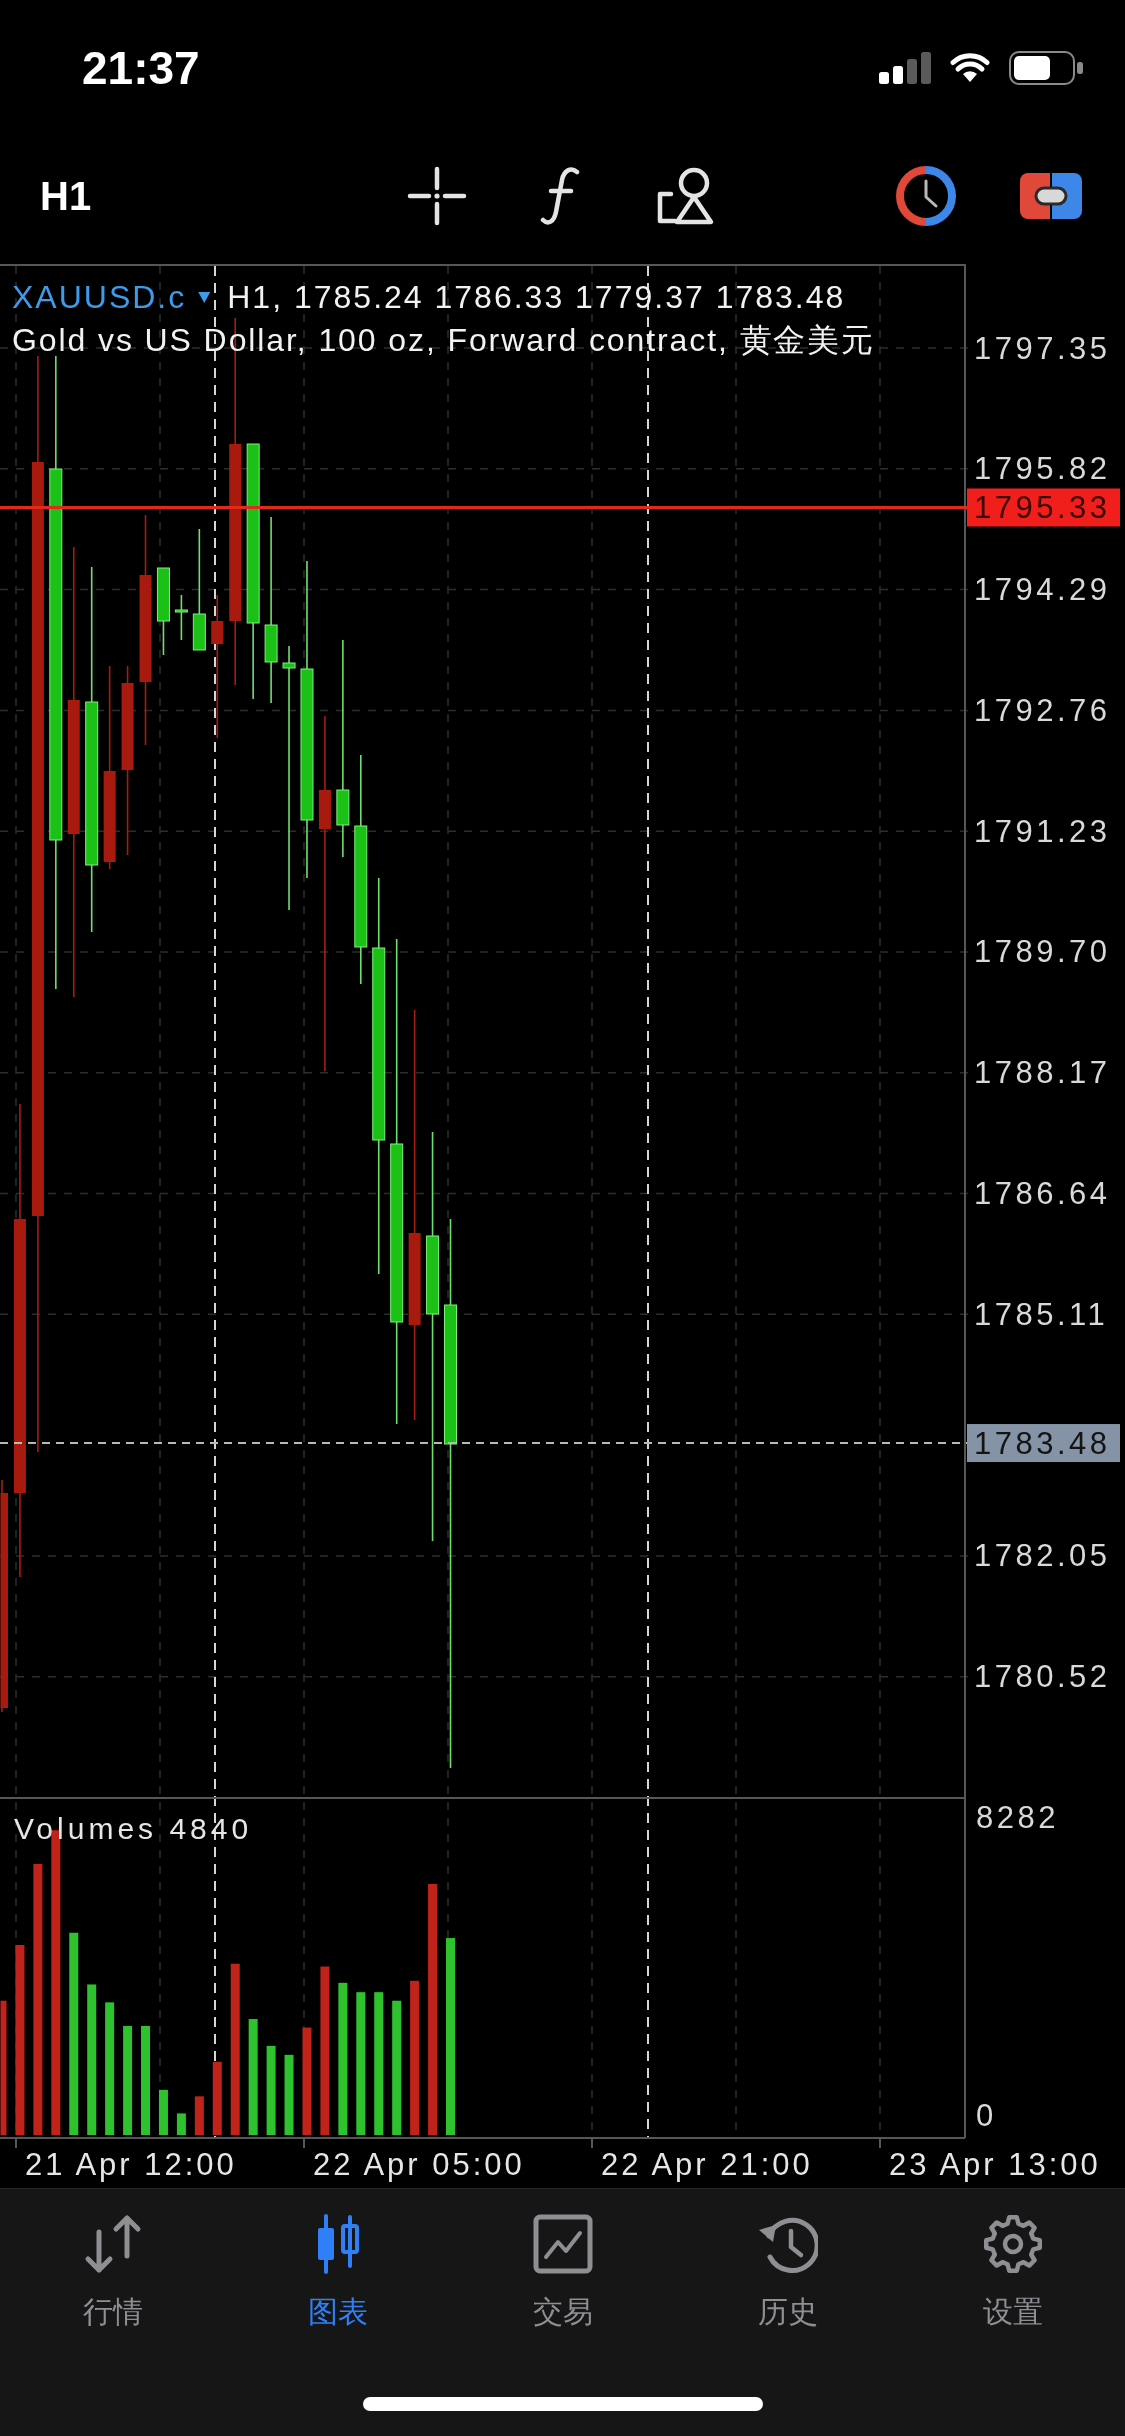 The height and width of the screenshot is (2436, 1125). Describe the element at coordinates (1042, 1073) in the screenshot. I see `price-label: 1788.17` at that location.